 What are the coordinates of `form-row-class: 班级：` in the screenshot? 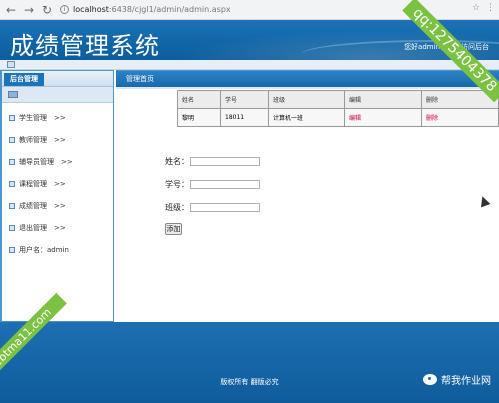 It's located at (212, 207).